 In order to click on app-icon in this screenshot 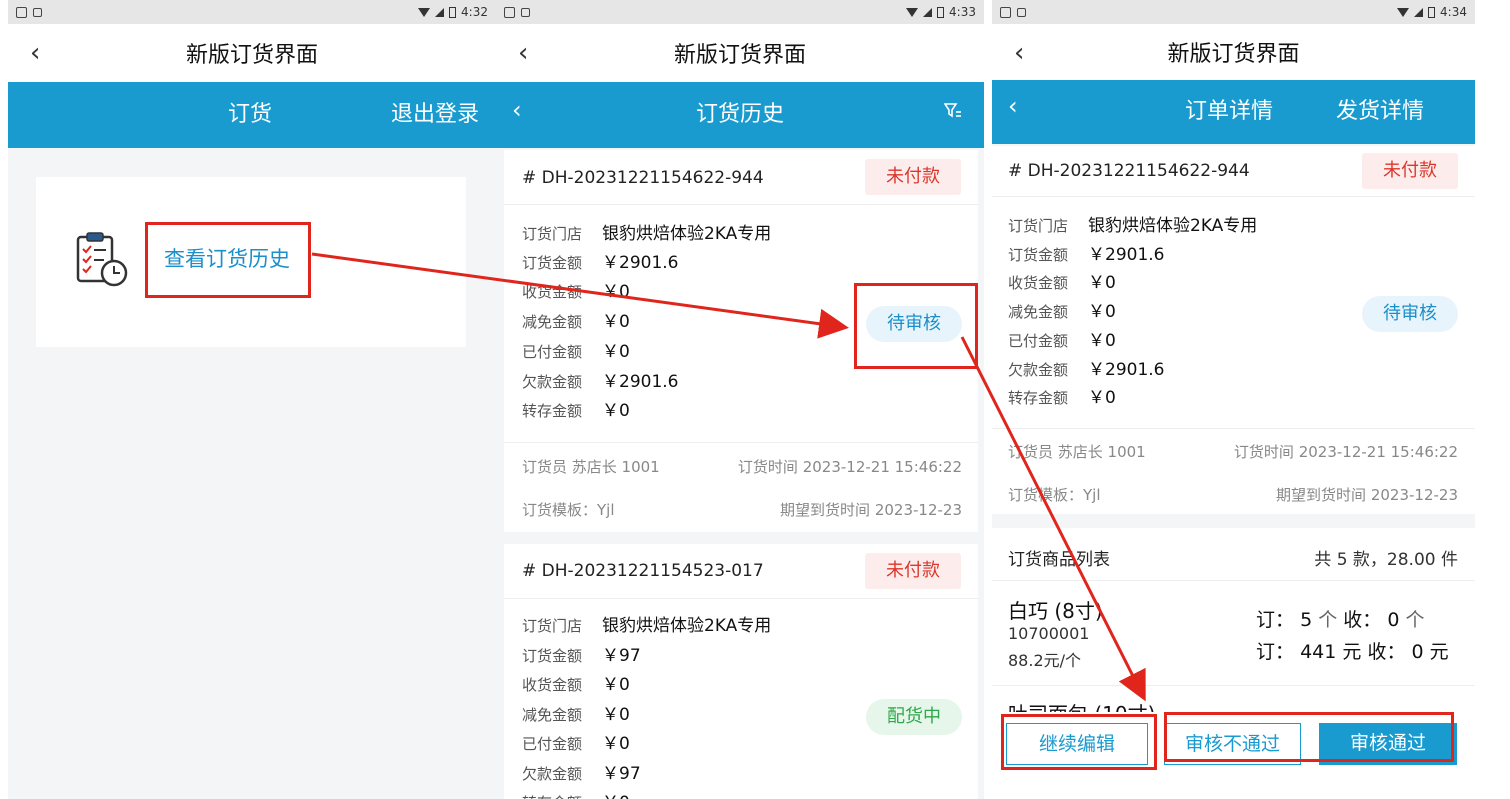, I will do `click(21, 12)`.